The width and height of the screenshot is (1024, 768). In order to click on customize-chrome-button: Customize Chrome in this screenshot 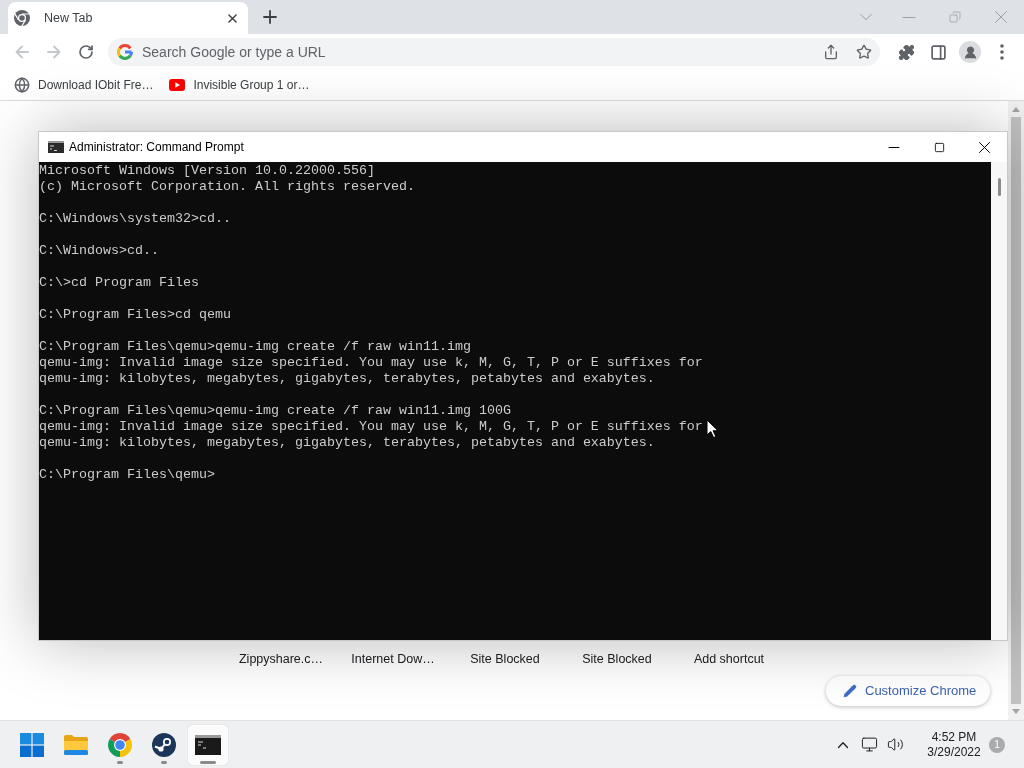, I will do `click(908, 691)`.